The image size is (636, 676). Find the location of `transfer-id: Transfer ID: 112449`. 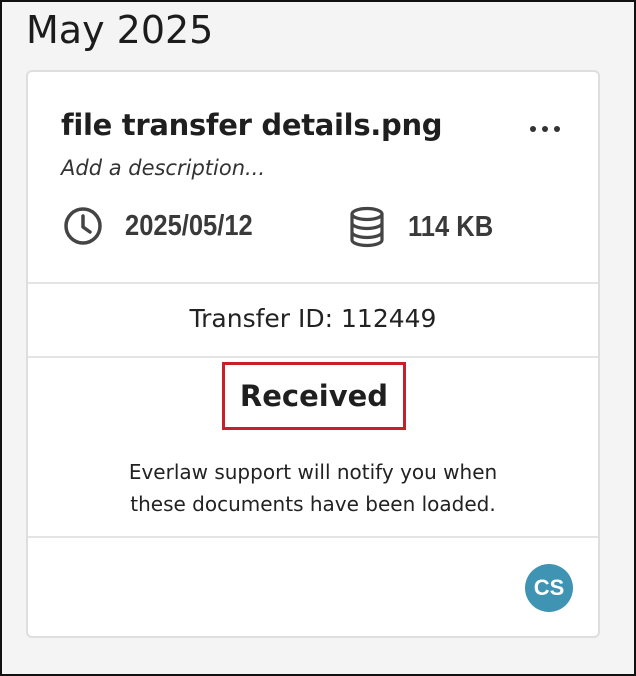

transfer-id: Transfer ID: 112449 is located at coordinates (313, 318).